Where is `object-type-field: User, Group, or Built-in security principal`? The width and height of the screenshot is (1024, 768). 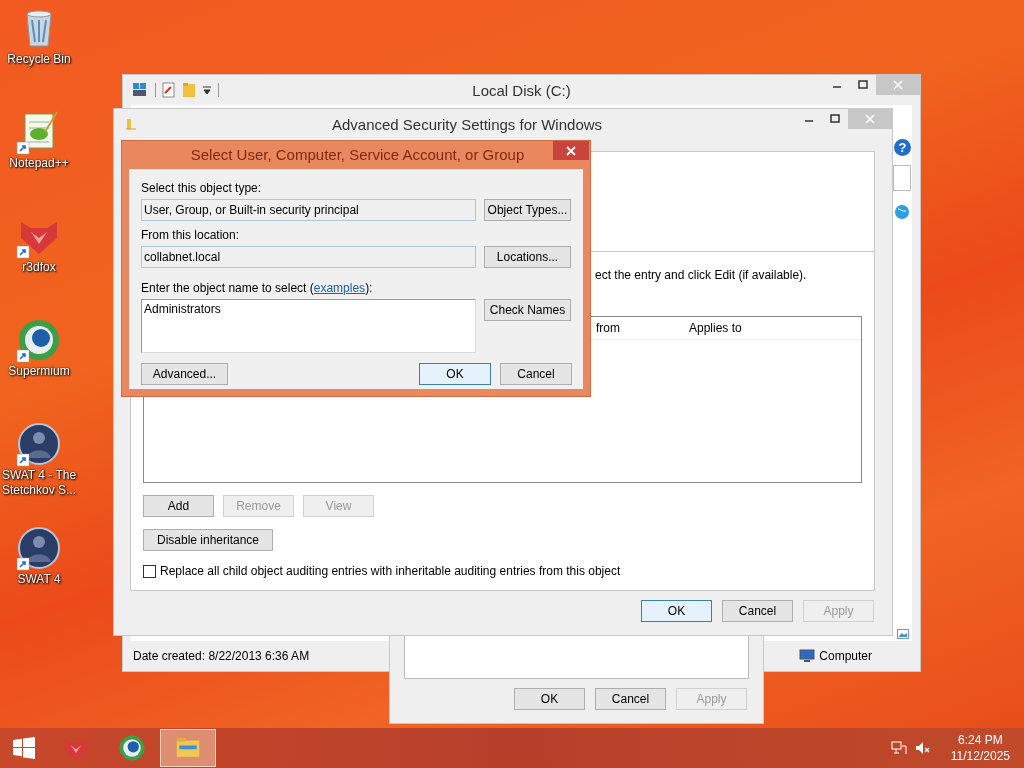 object-type-field: User, Group, or Built-in security principal is located at coordinates (308, 210).